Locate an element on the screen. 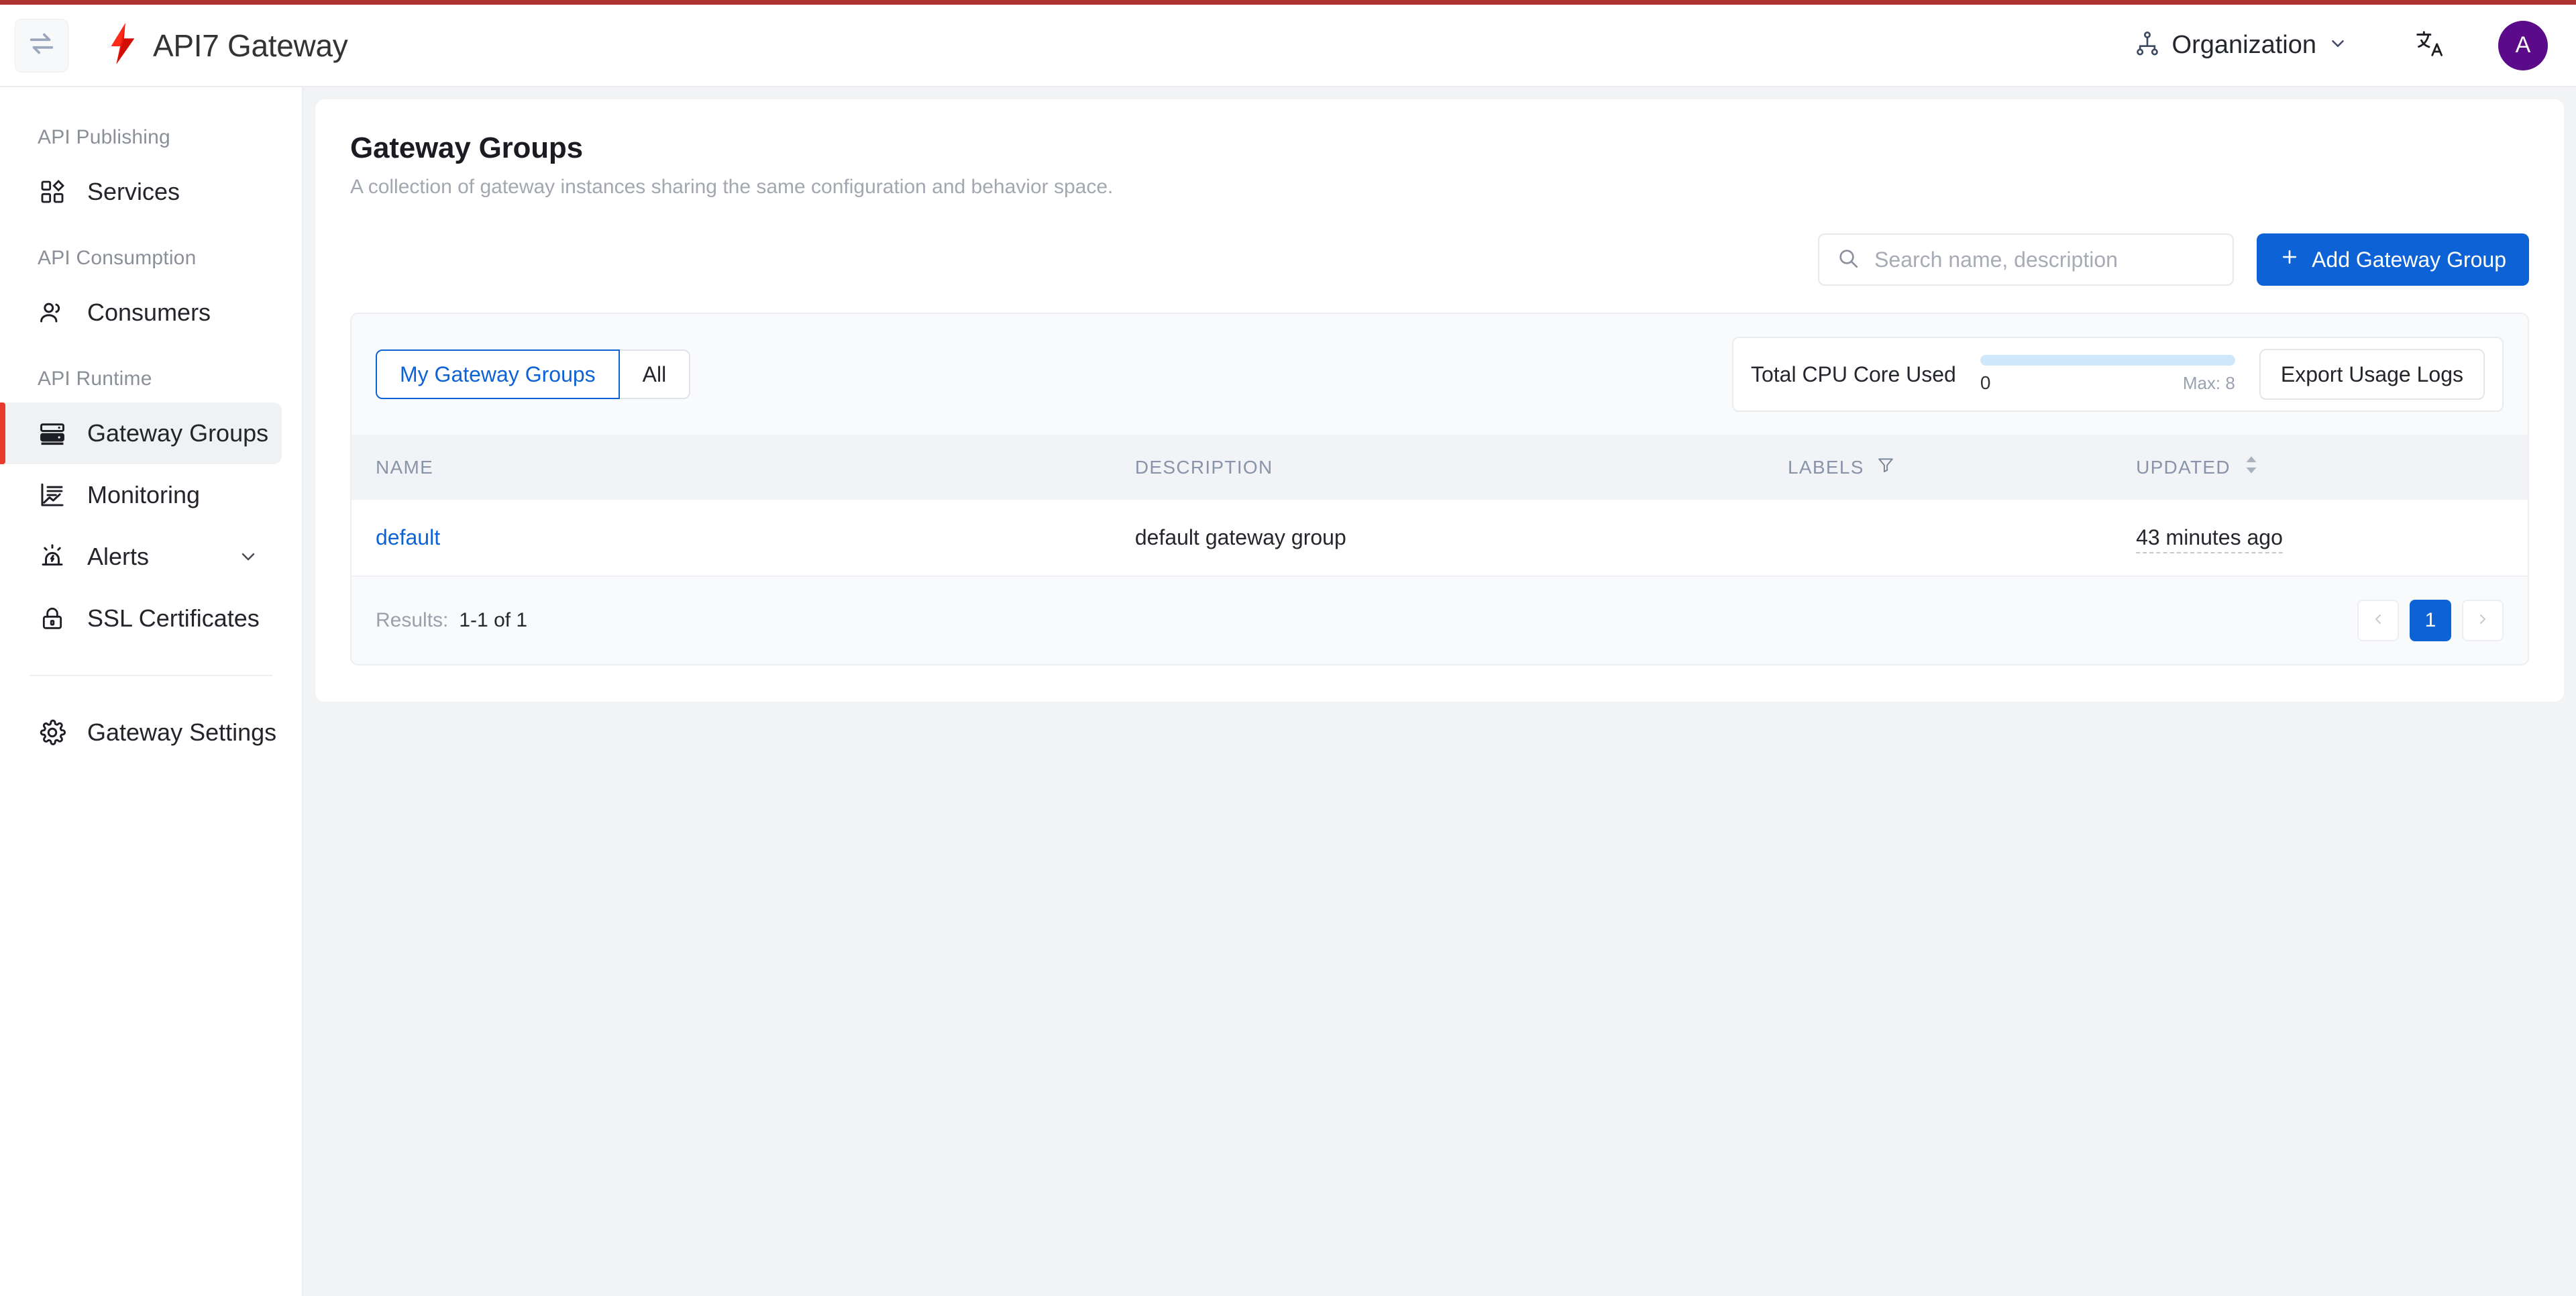  table-header-row: NAME DESCRIPTION LABELS UPDATED is located at coordinates (1440, 468).